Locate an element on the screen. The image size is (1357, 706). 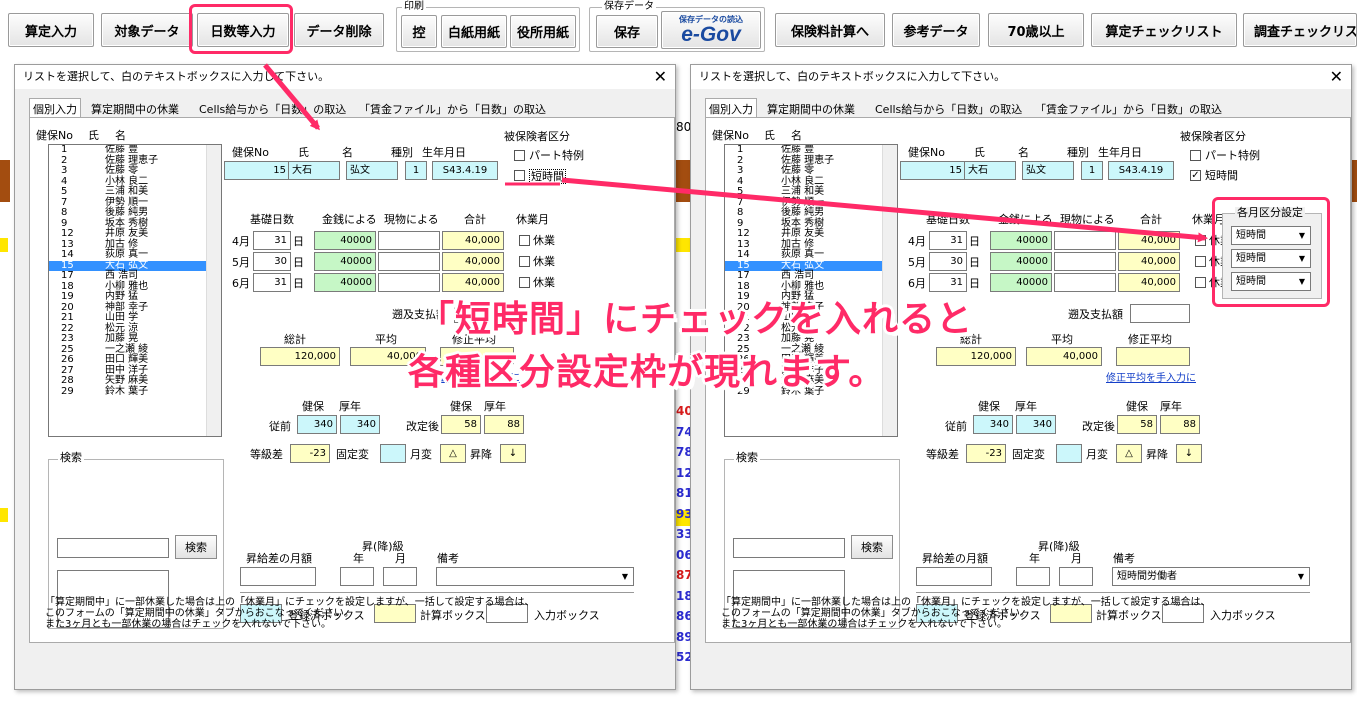
callout-line-1: 「短時間」にチェックを入れると is located at coordinates (696, 319).